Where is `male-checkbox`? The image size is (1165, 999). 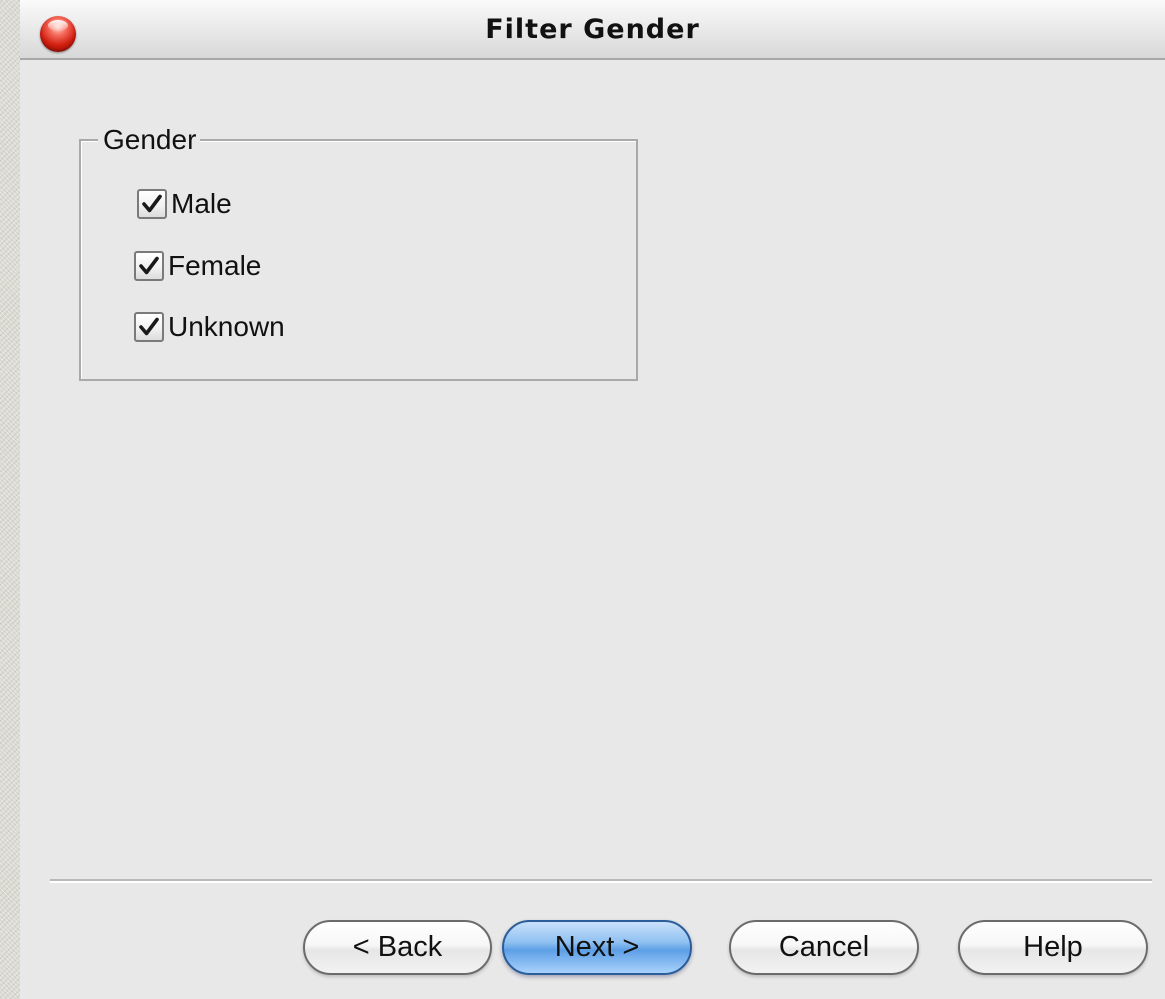
male-checkbox is located at coordinates (152, 204).